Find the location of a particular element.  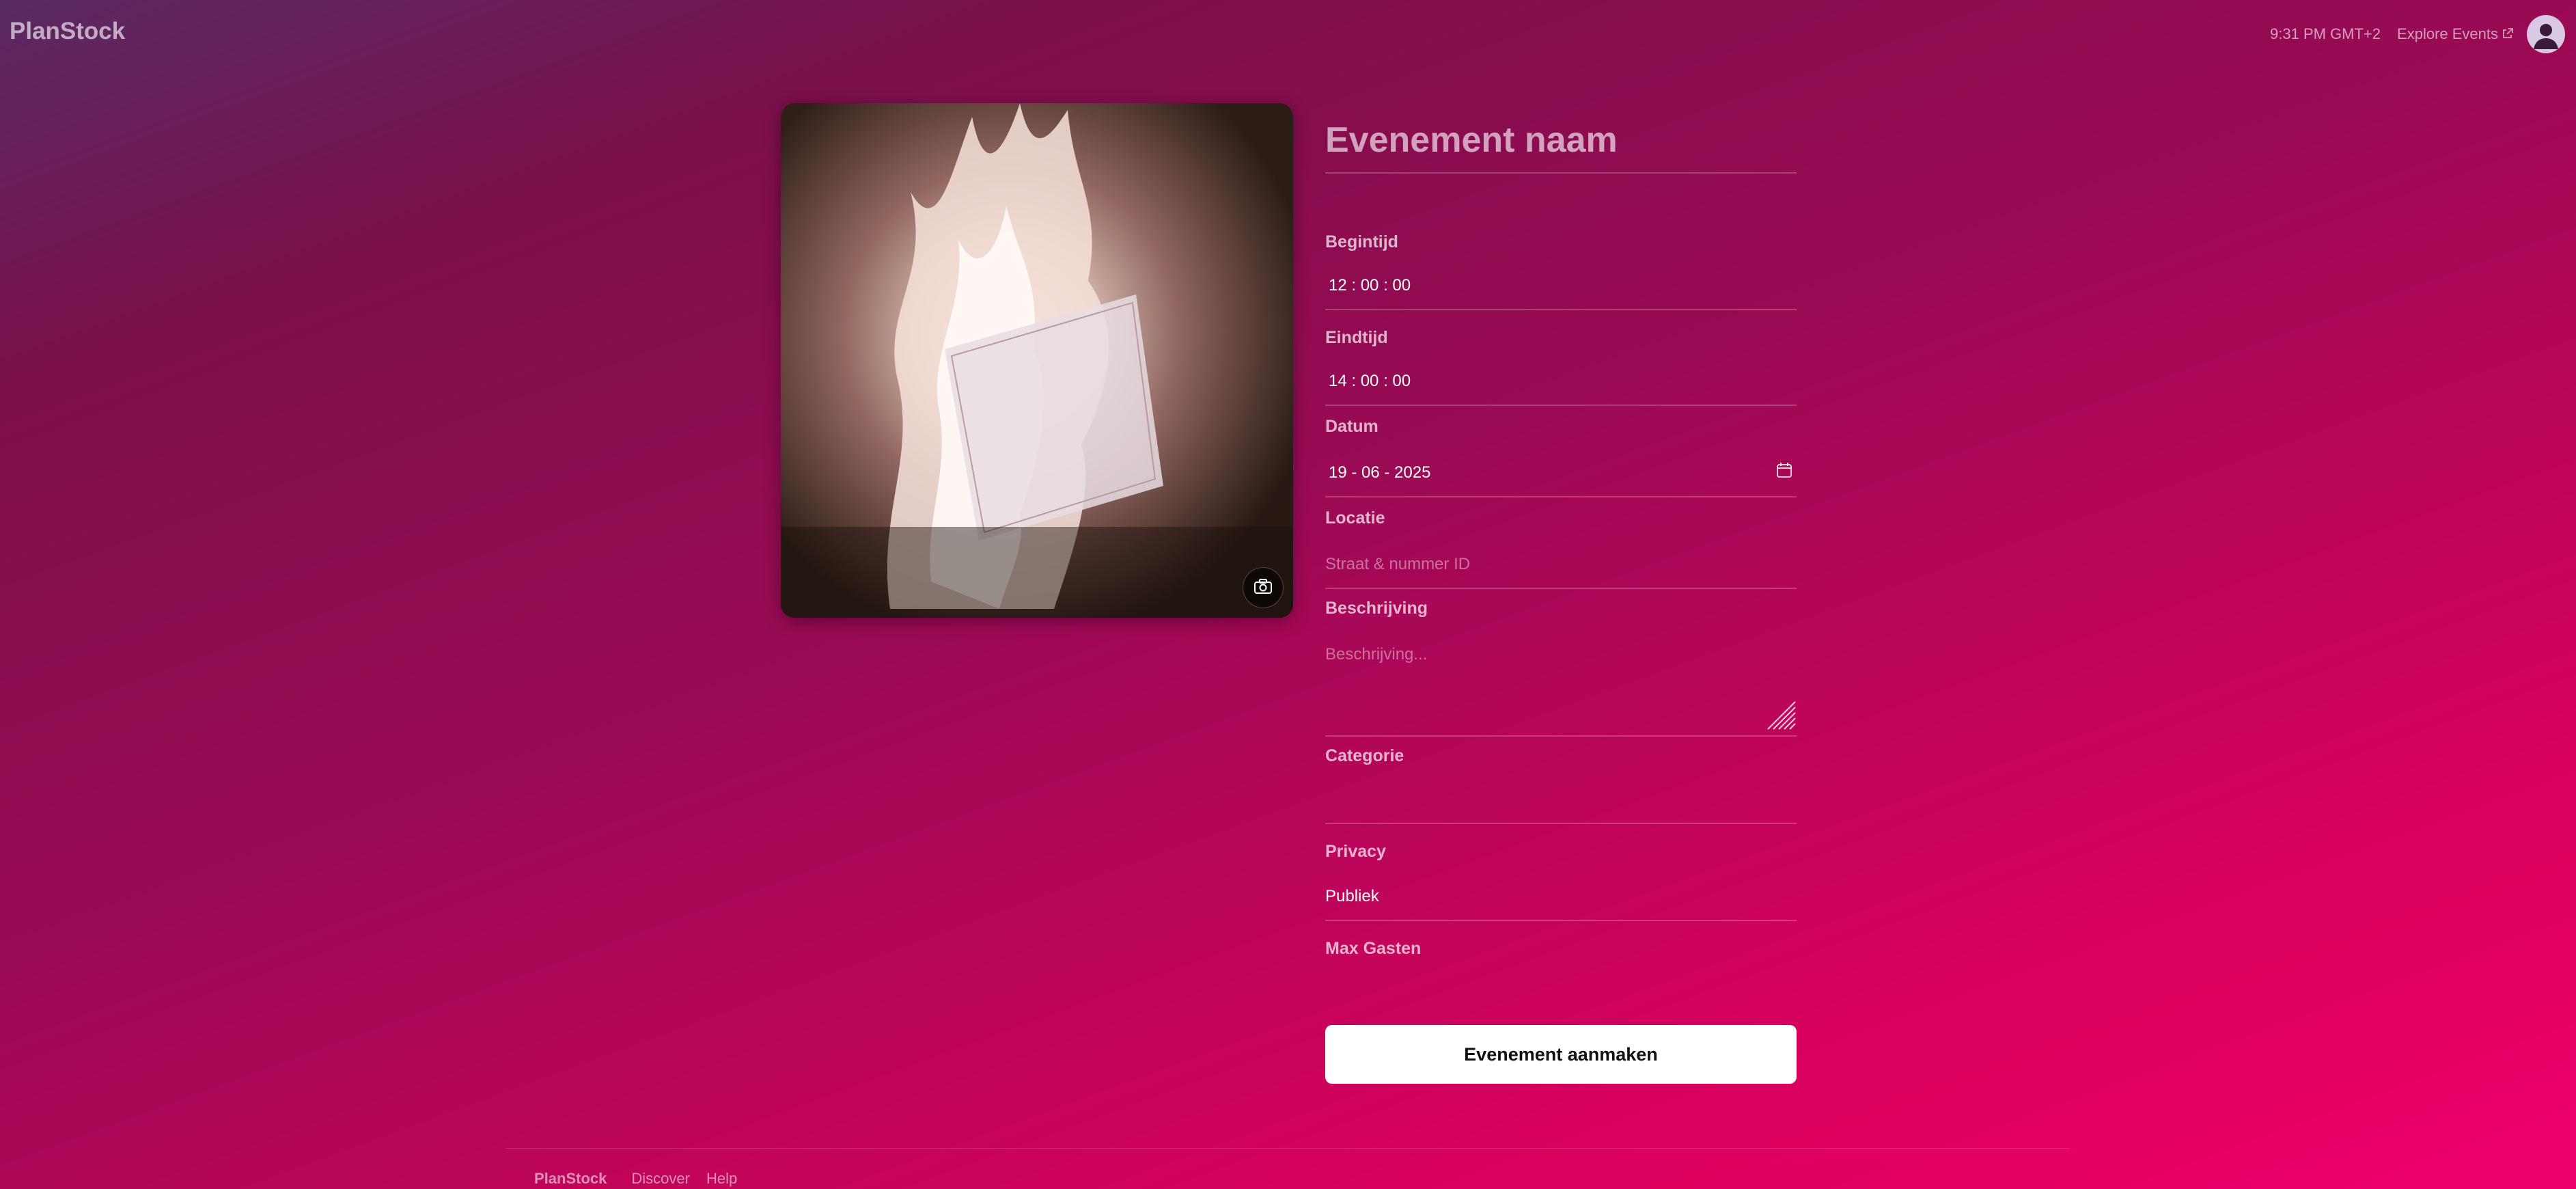

brand-logo: PlanStock is located at coordinates (67, 31).